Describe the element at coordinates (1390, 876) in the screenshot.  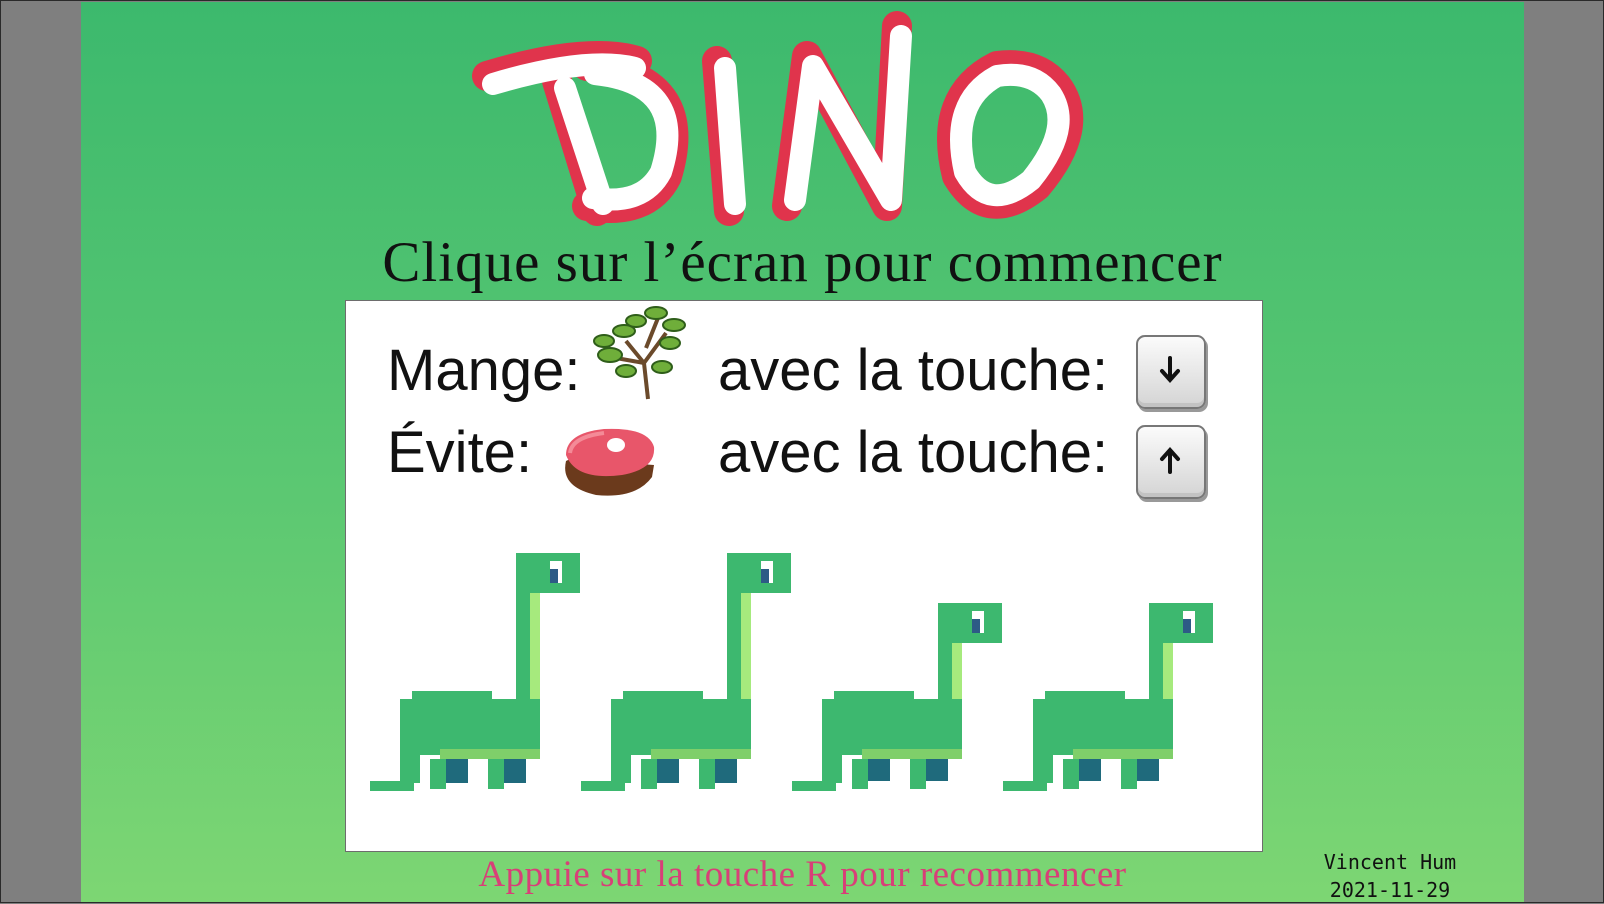
I see `credits: Vincent Hum 2021-11-29` at that location.